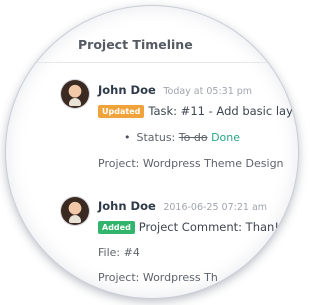  I want to click on timeline-entry-header: John Doe Today at 05:31 pm, so click(175, 90).